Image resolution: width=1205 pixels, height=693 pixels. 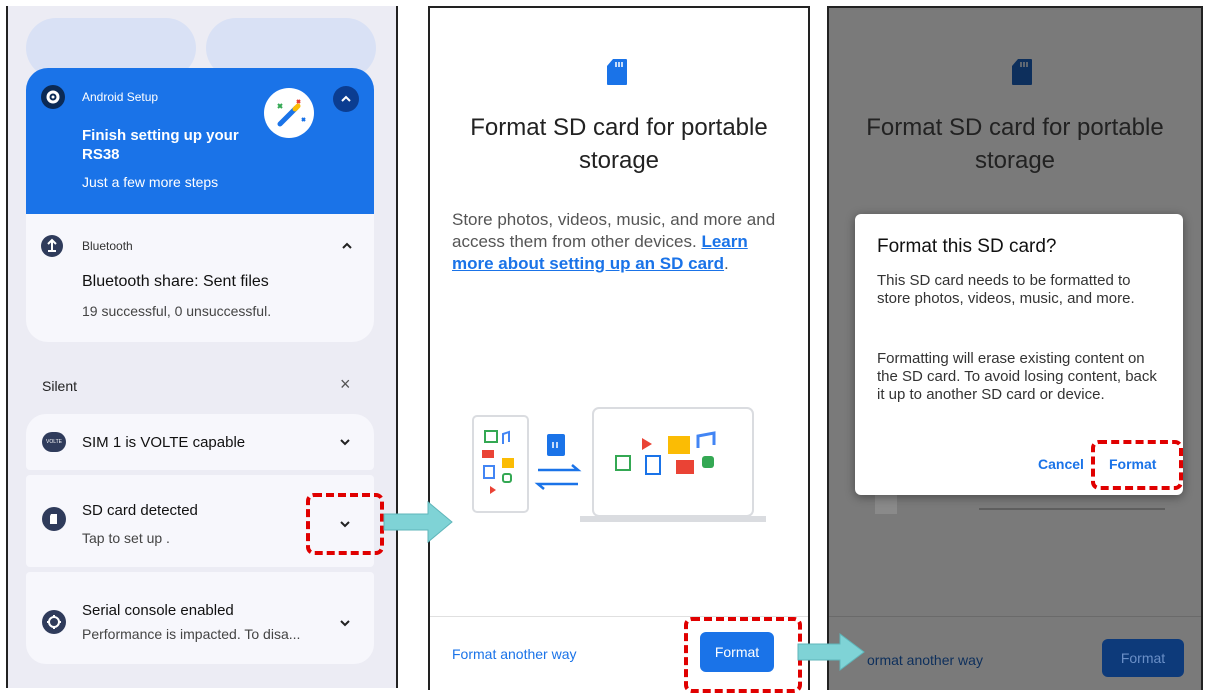 I want to click on dialog-title: Format this SD card?, so click(x=967, y=246).